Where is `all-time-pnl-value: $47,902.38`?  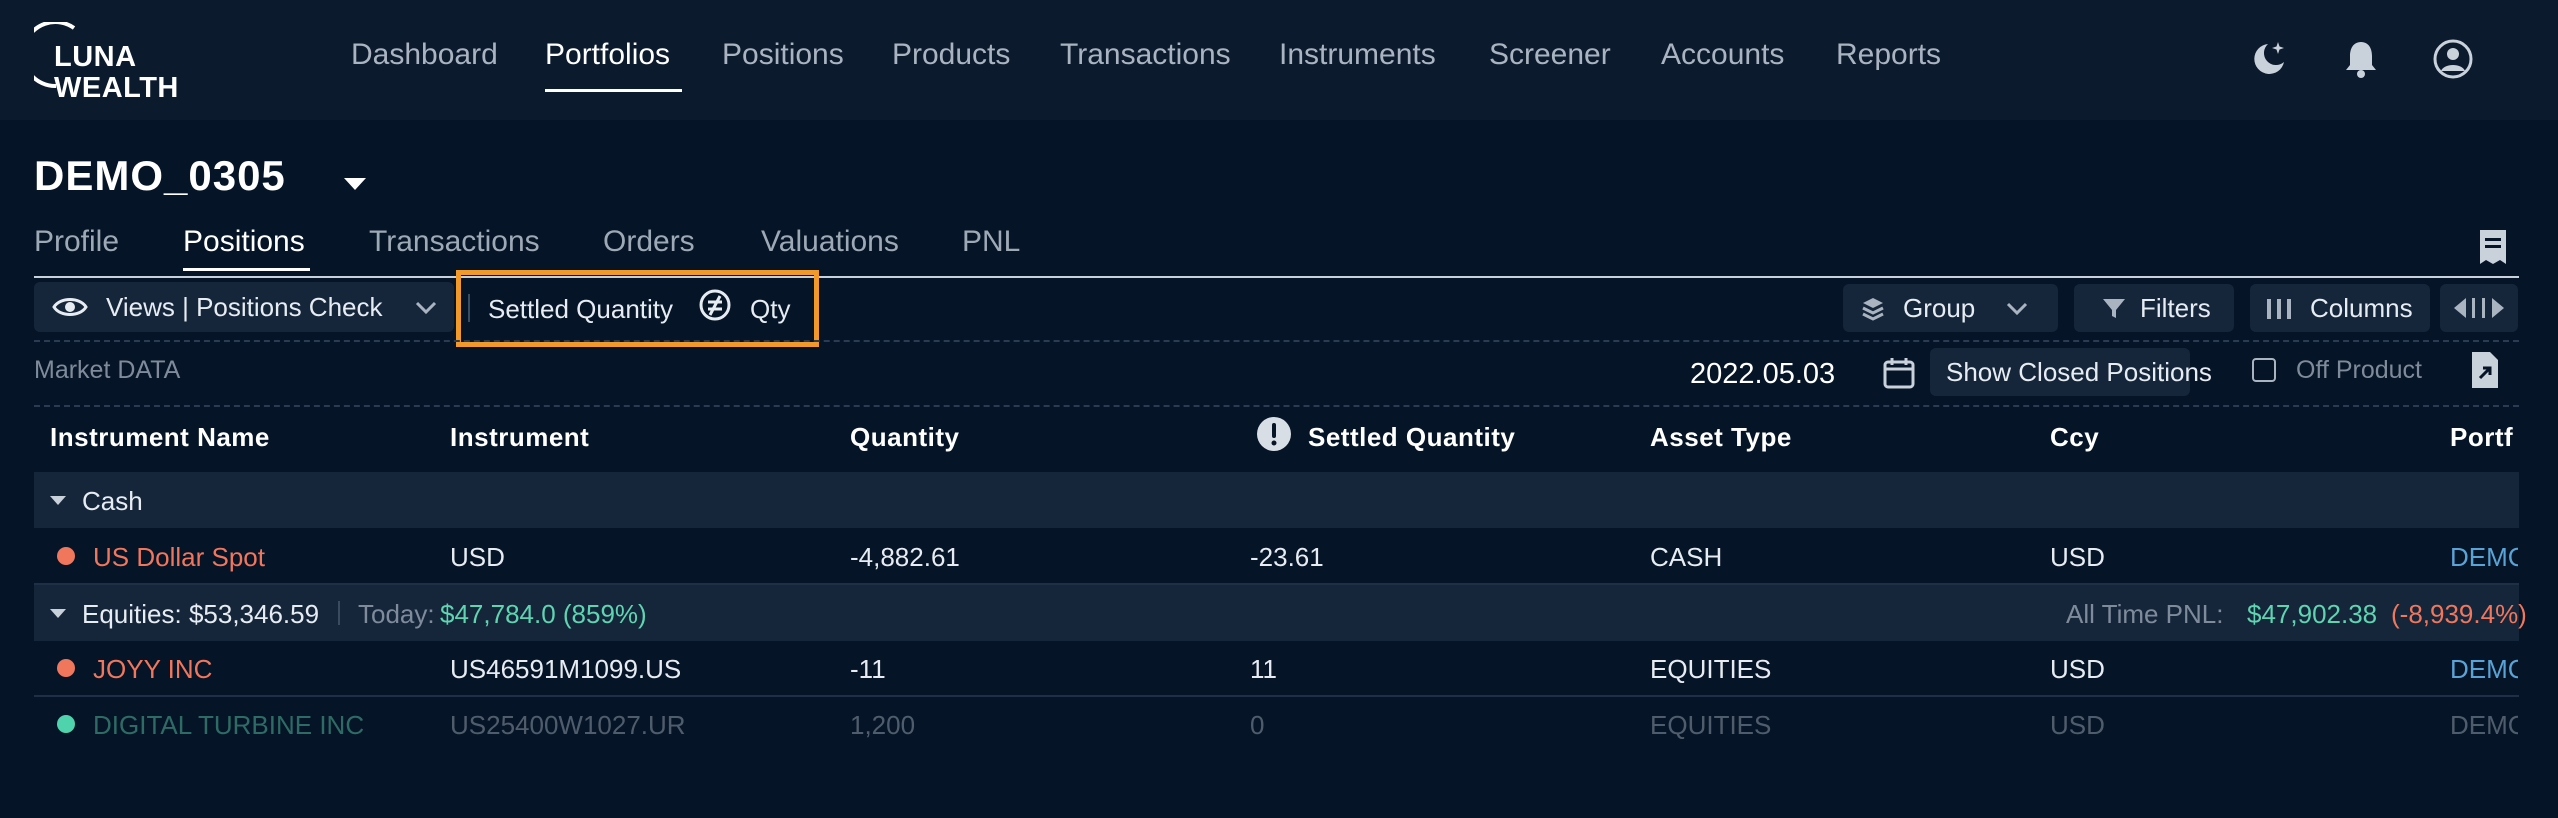
all-time-pnl-value: $47,902.38 is located at coordinates (2312, 614).